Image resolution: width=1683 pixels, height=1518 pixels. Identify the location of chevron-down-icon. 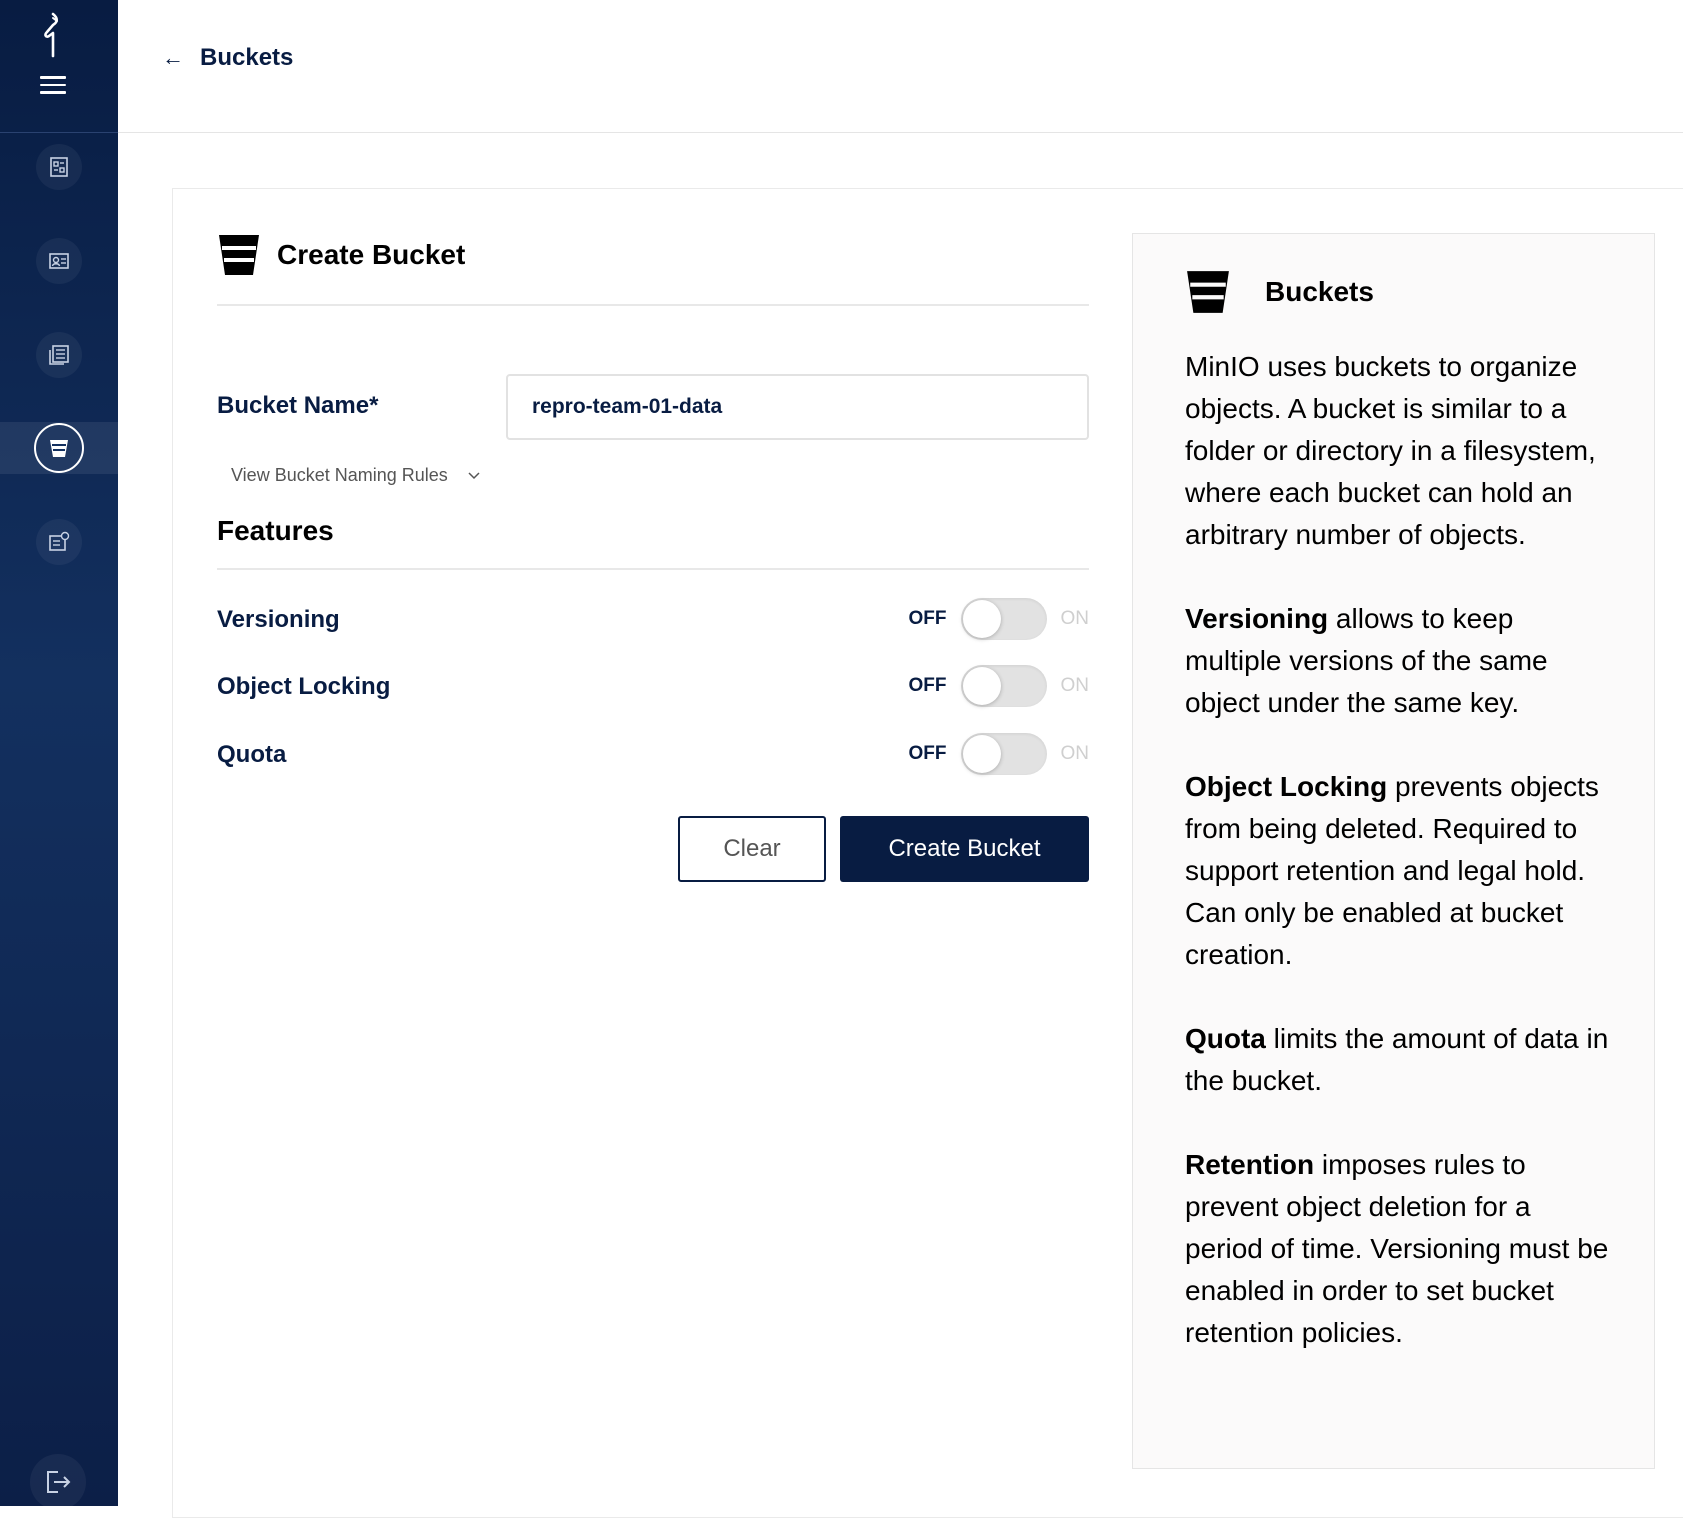
(474, 475).